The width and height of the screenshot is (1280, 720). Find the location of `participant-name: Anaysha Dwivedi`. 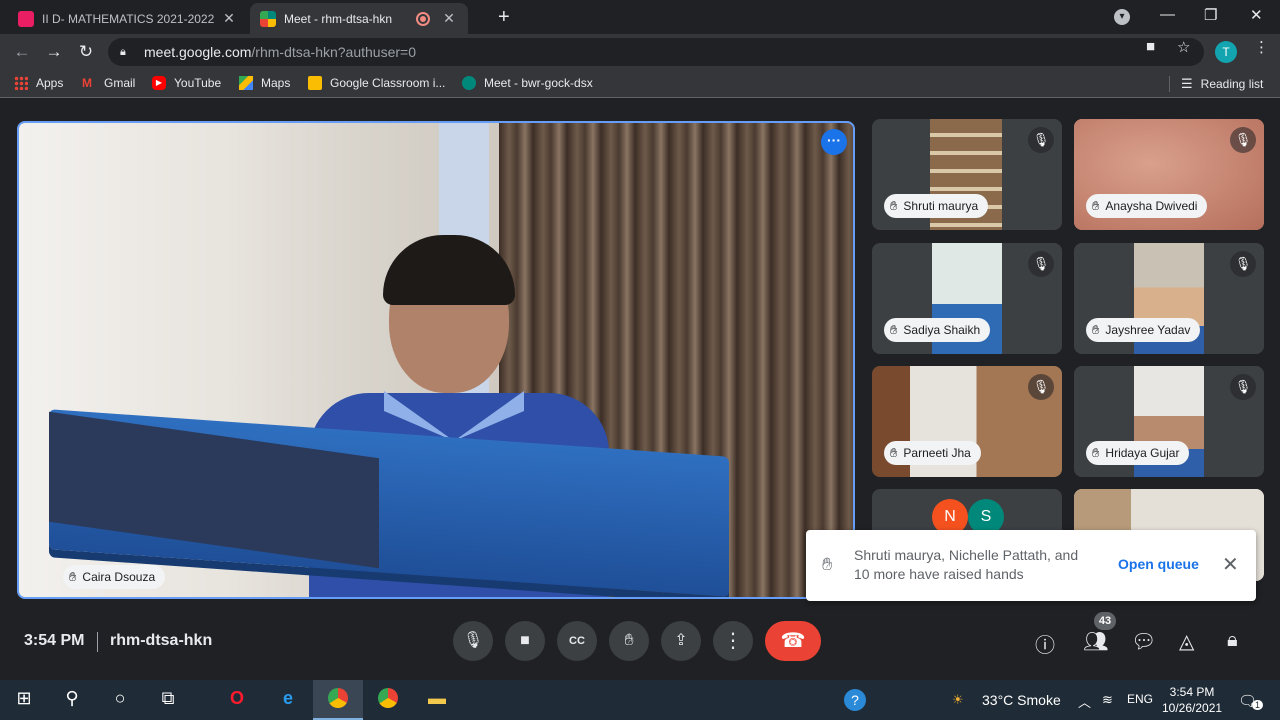

participant-name: Anaysha Dwivedi is located at coordinates (1151, 206).